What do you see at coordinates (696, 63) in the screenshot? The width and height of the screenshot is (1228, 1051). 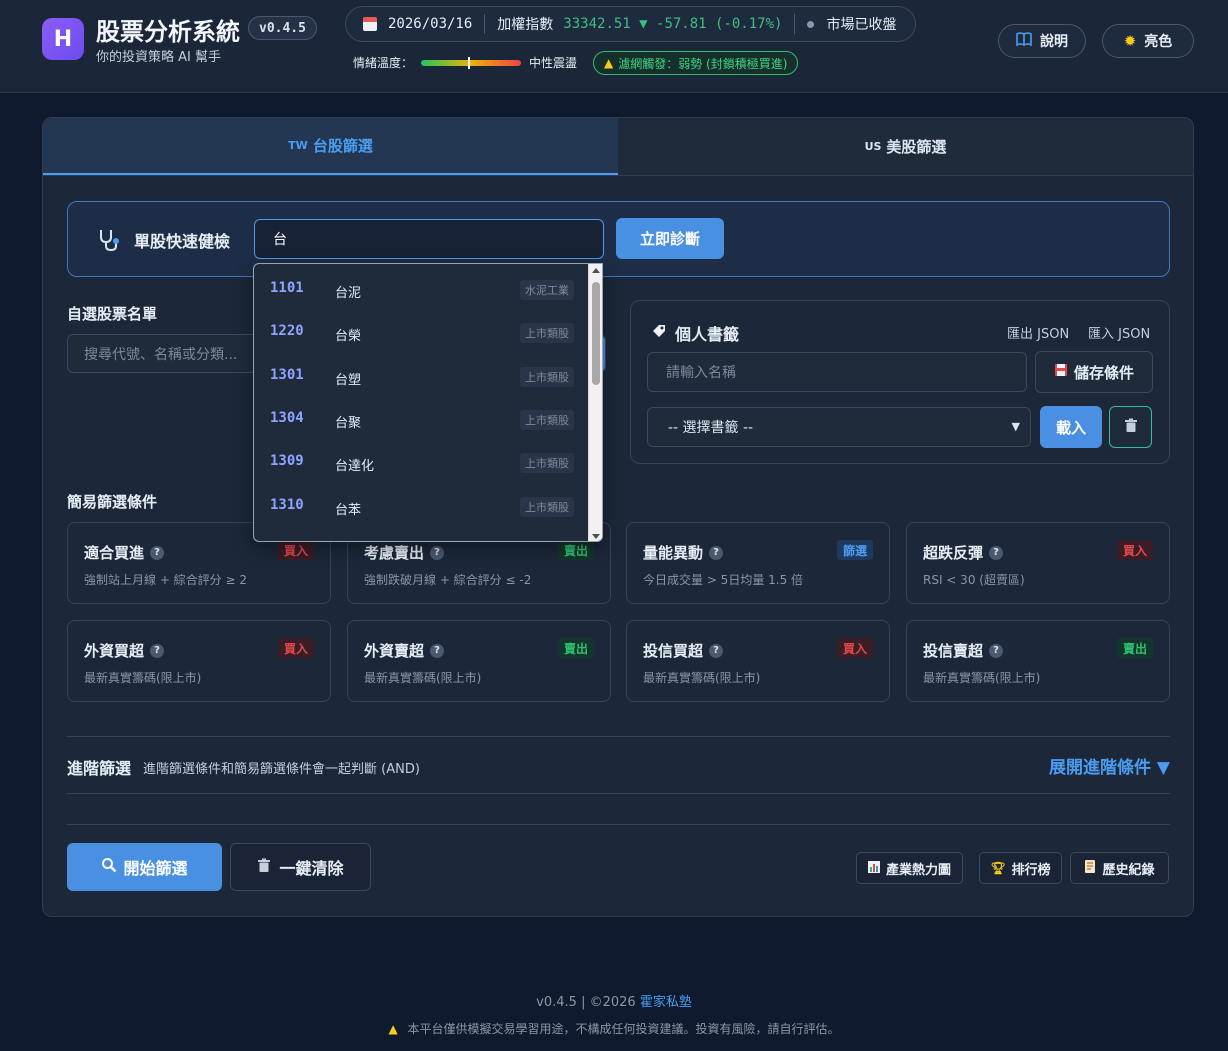 I see `filter-alert-badge: ▲ 濾網觸發：弱勢 (封鎖積極買進)` at bounding box center [696, 63].